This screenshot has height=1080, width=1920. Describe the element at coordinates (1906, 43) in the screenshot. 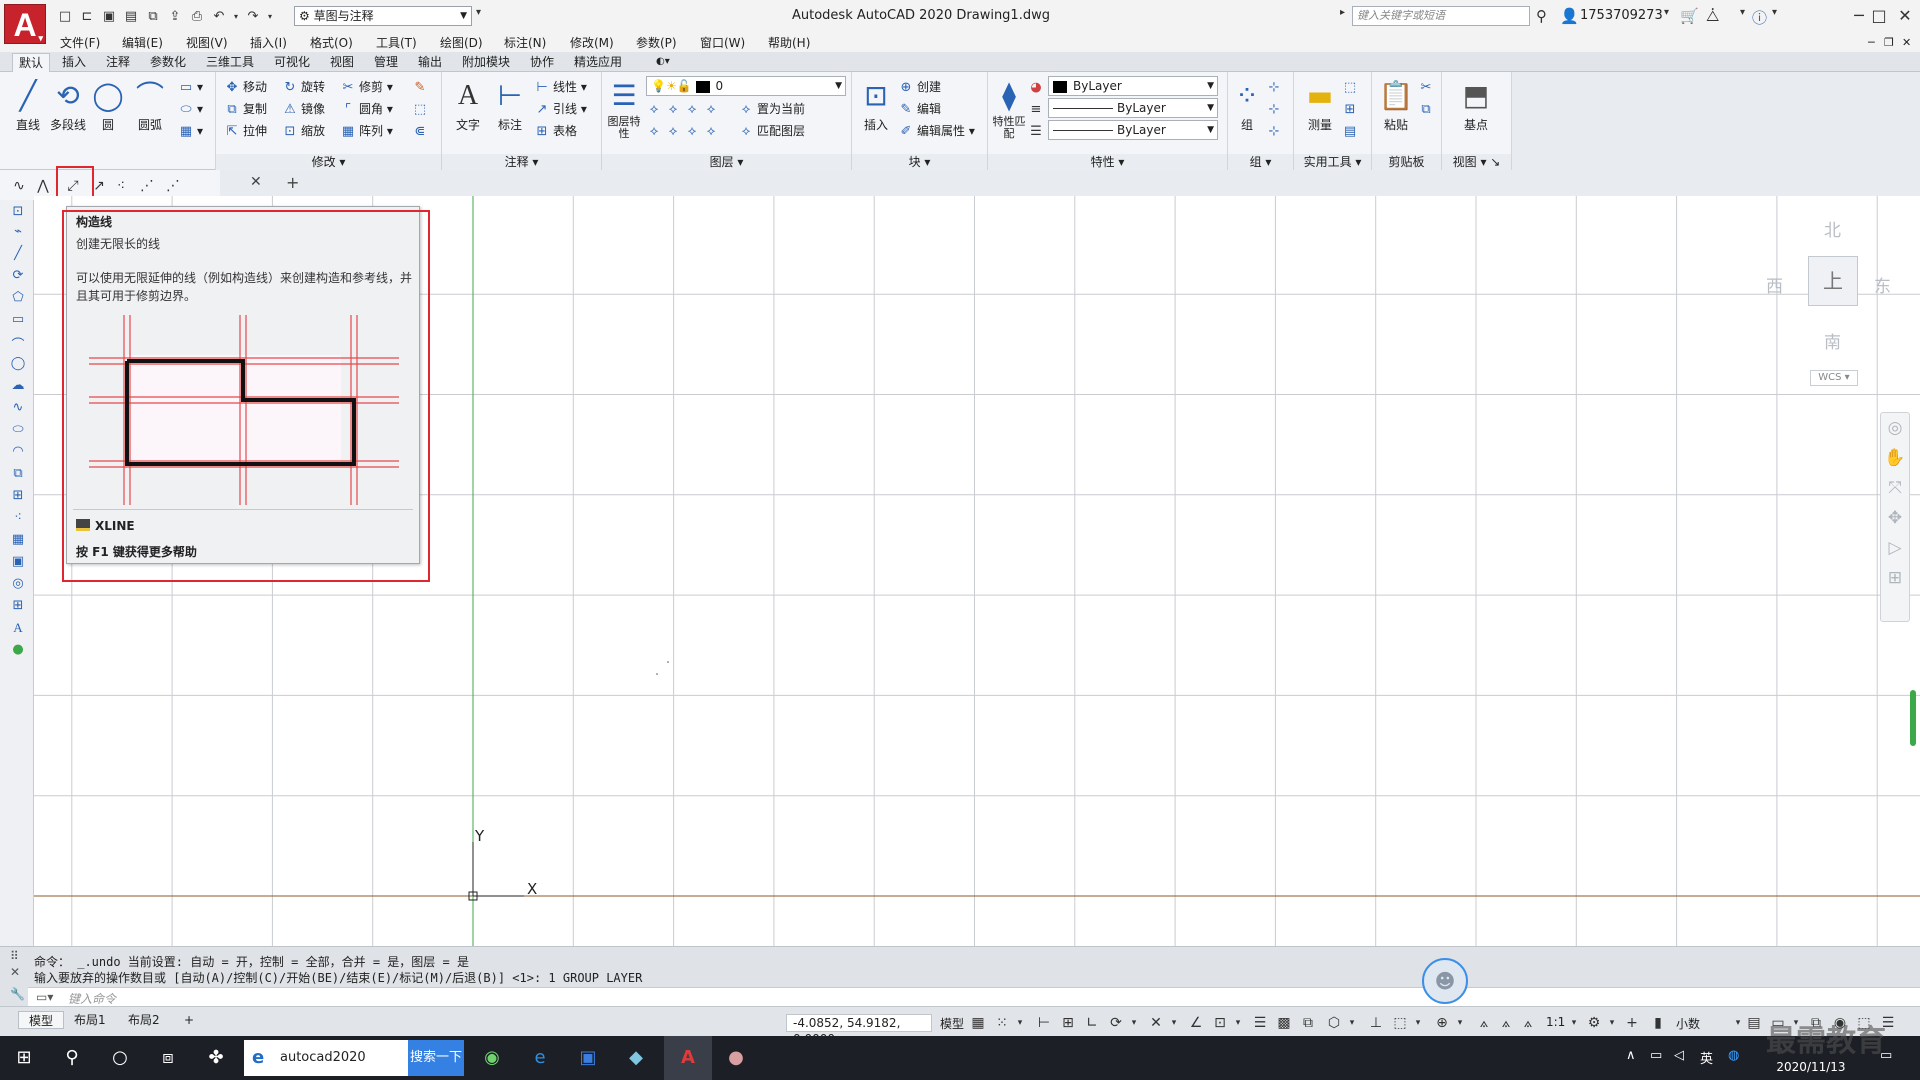

I see `doc-close-button: ✕` at that location.